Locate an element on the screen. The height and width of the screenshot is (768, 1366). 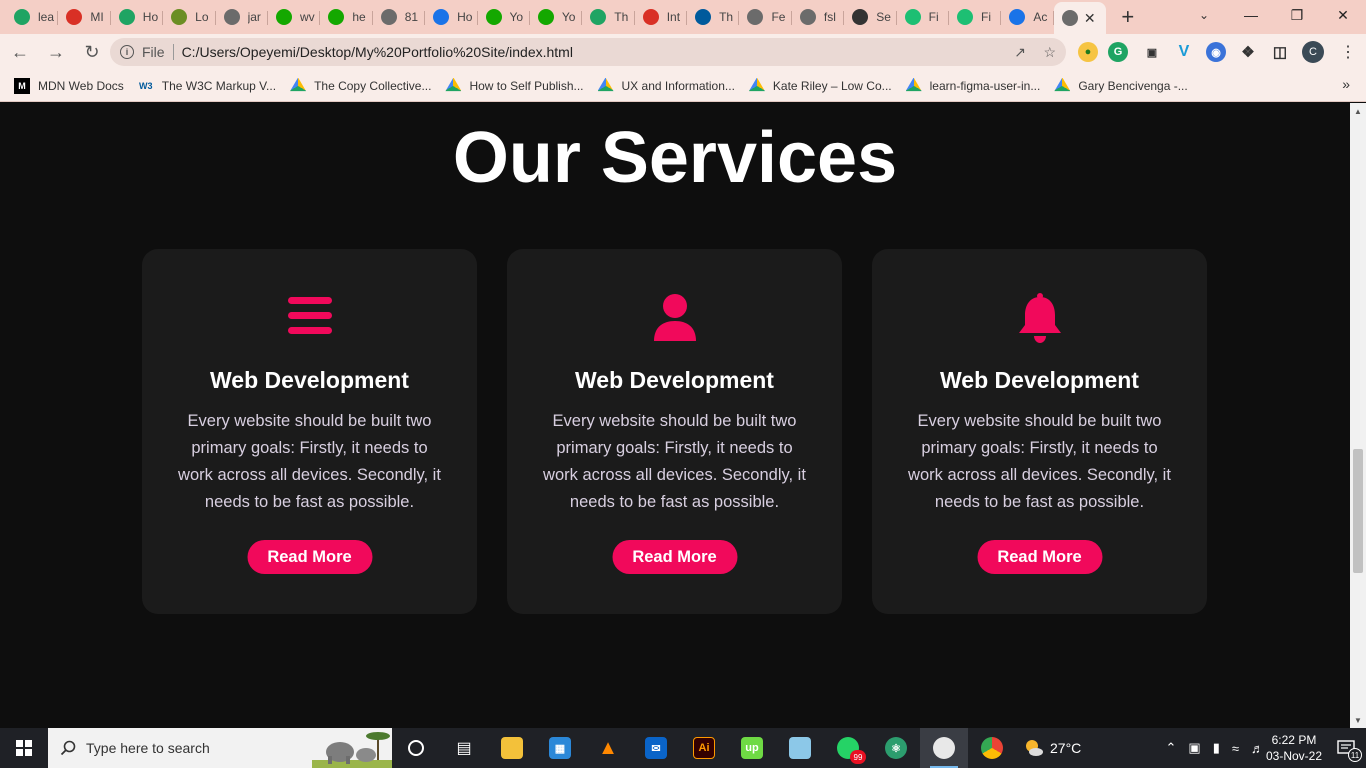
paint-button is located at coordinates (944, 748).